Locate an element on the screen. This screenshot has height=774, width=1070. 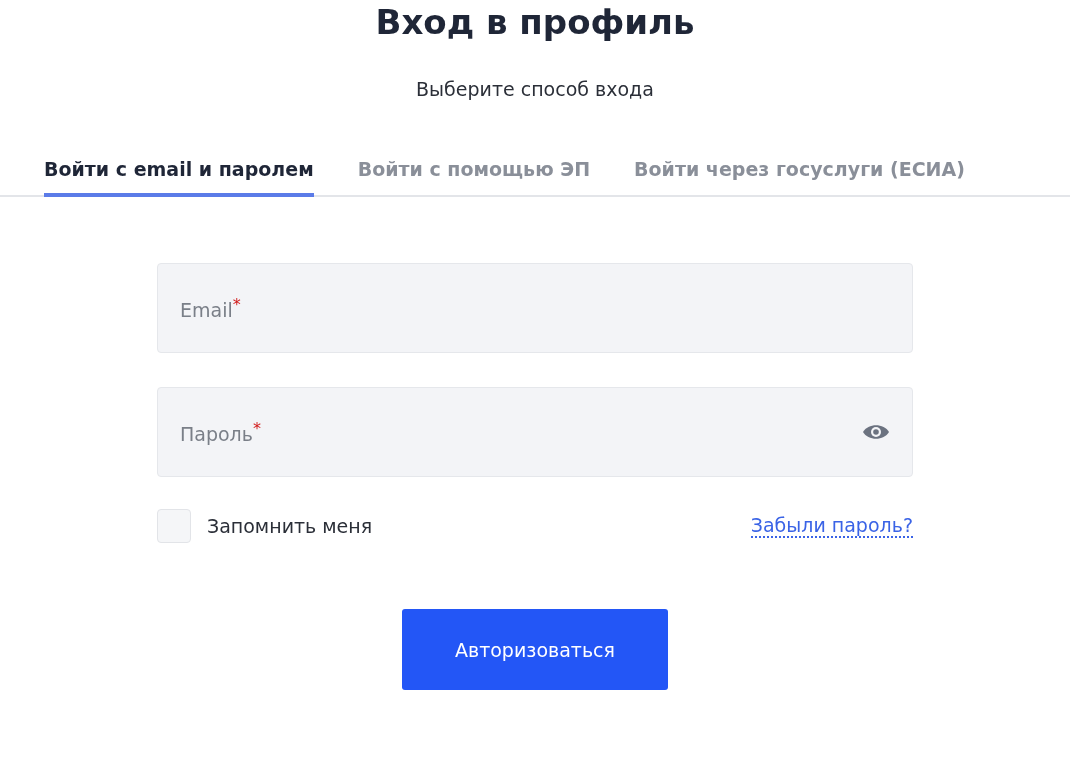
field-placeholder: Пароль$^{*}$ is located at coordinates (220, 432).